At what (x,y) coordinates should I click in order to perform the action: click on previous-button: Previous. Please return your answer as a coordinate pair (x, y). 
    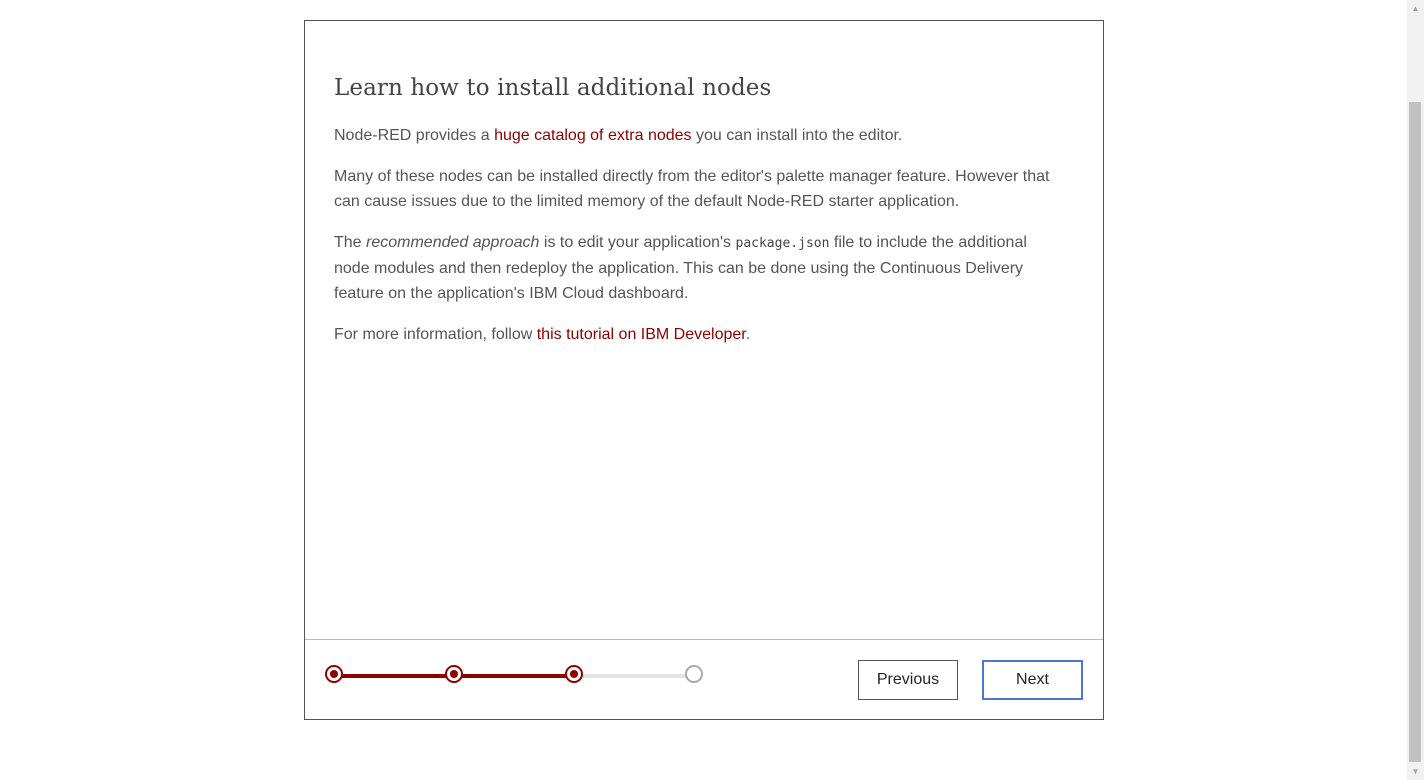
    Looking at the image, I should click on (908, 680).